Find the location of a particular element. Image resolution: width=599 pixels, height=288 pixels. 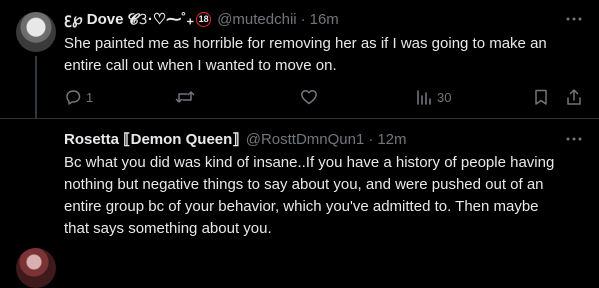

retweet-icon is located at coordinates (185, 97).